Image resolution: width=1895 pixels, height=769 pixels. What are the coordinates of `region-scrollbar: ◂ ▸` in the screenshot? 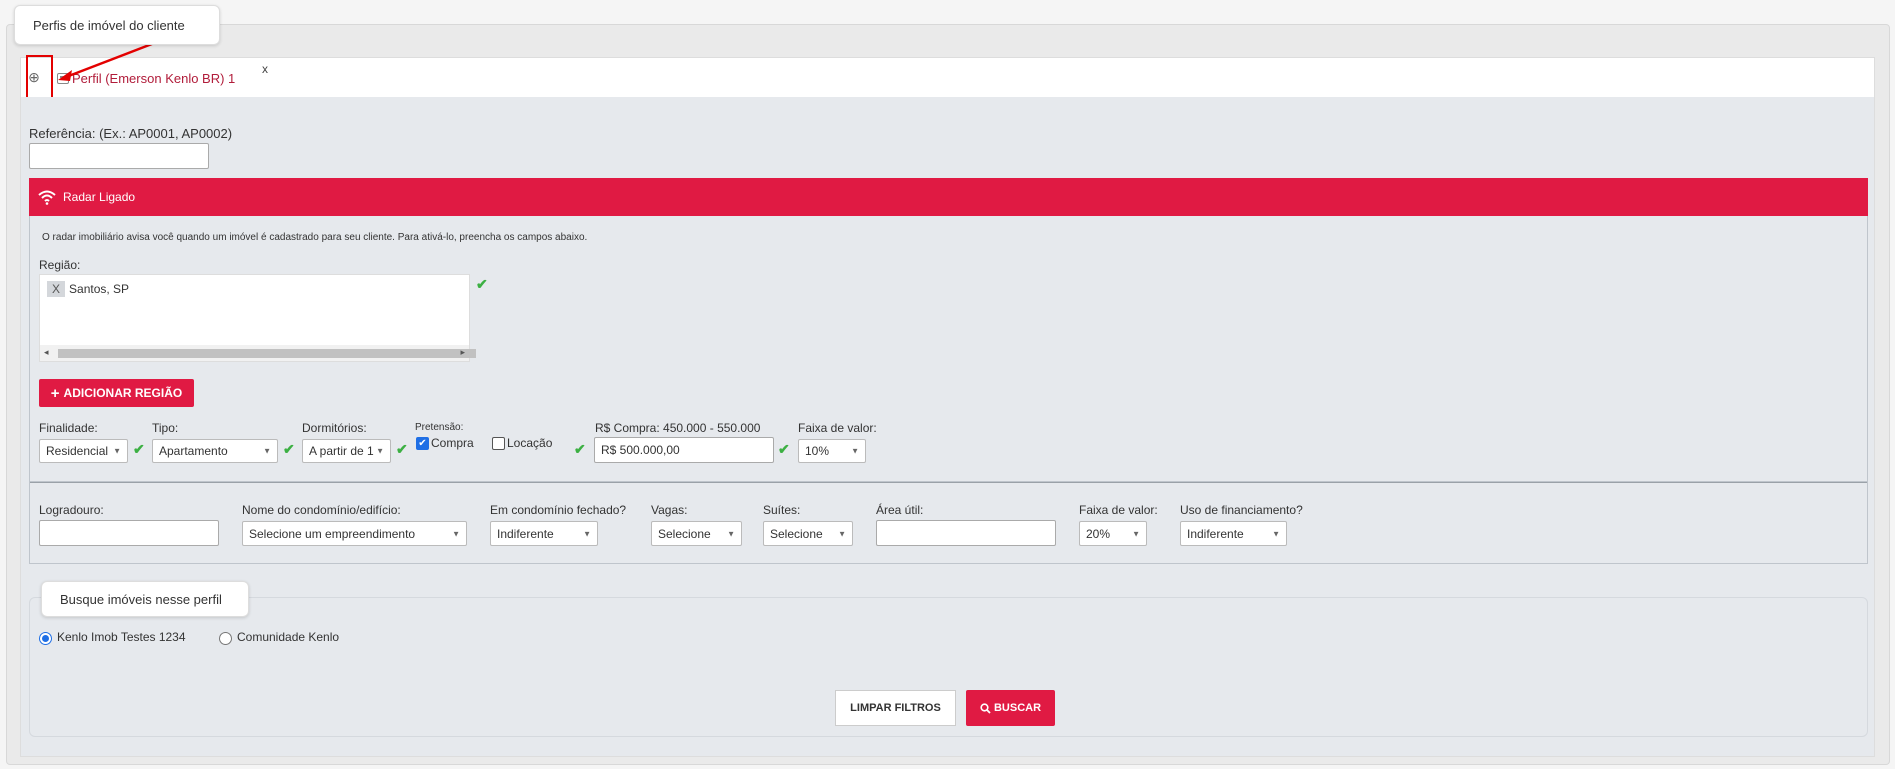 It's located at (258, 353).